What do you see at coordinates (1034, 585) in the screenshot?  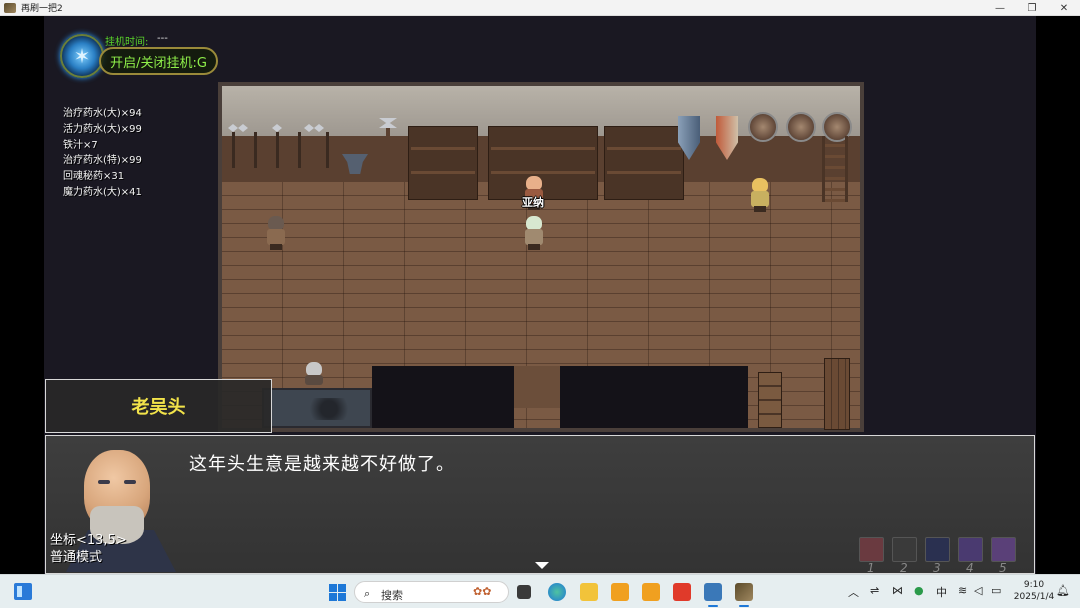 I see `clock-time: 9:10` at bounding box center [1034, 585].